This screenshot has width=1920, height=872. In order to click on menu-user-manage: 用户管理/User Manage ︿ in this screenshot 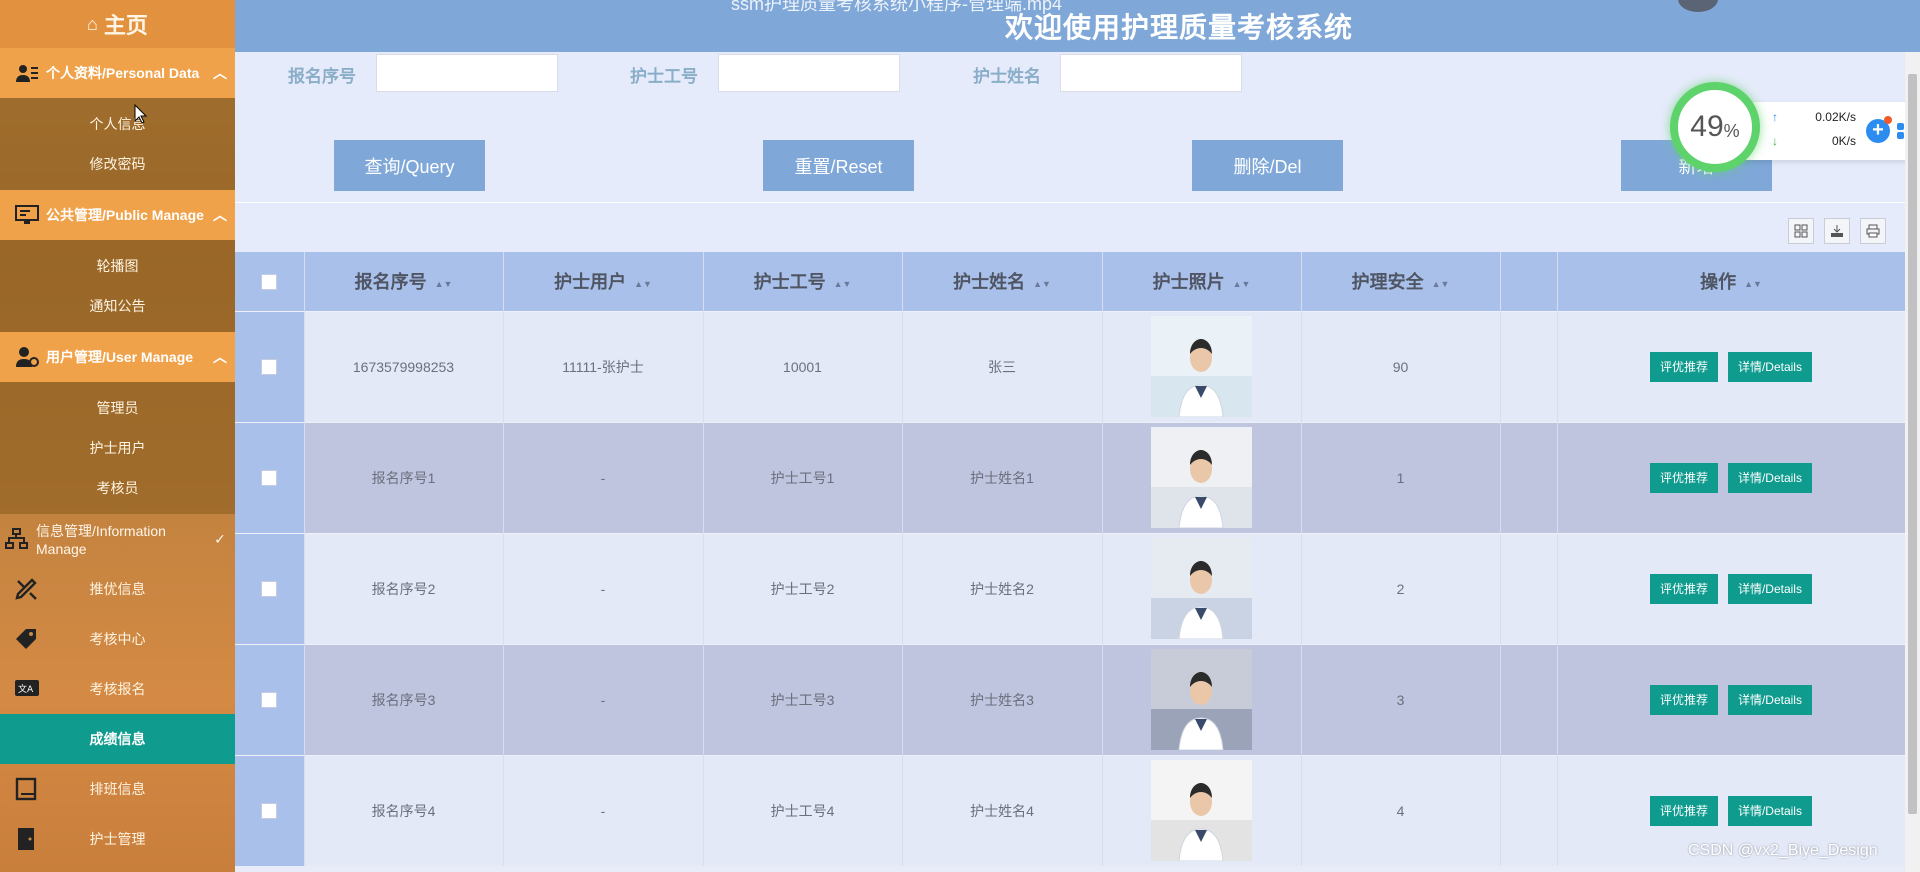, I will do `click(117, 357)`.